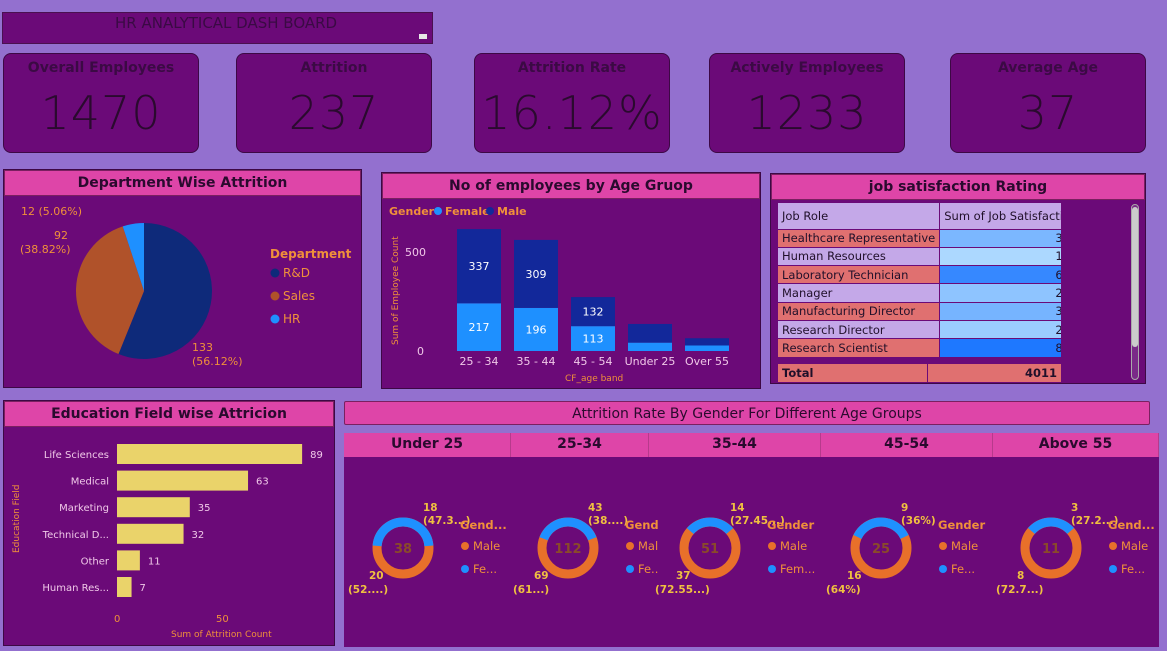 The image size is (1167, 651). Describe the element at coordinates (859, 293) in the screenshot. I see `cell-job-role: Manager` at that location.